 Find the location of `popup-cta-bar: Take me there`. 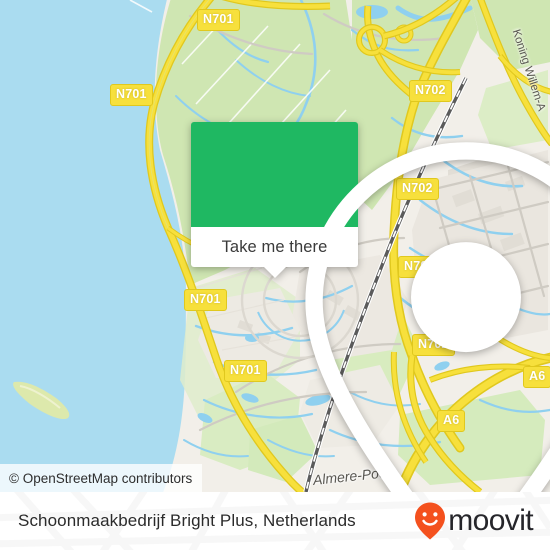

popup-cta-bar: Take me there is located at coordinates (274, 252).